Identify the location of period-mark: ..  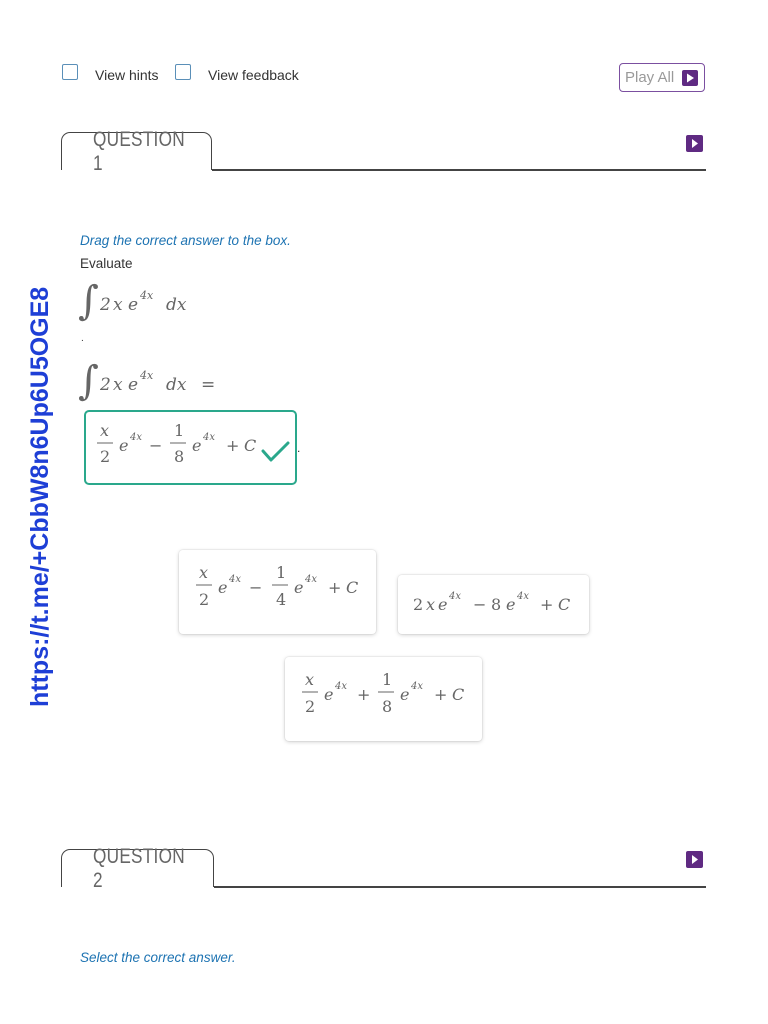
(82, 338).